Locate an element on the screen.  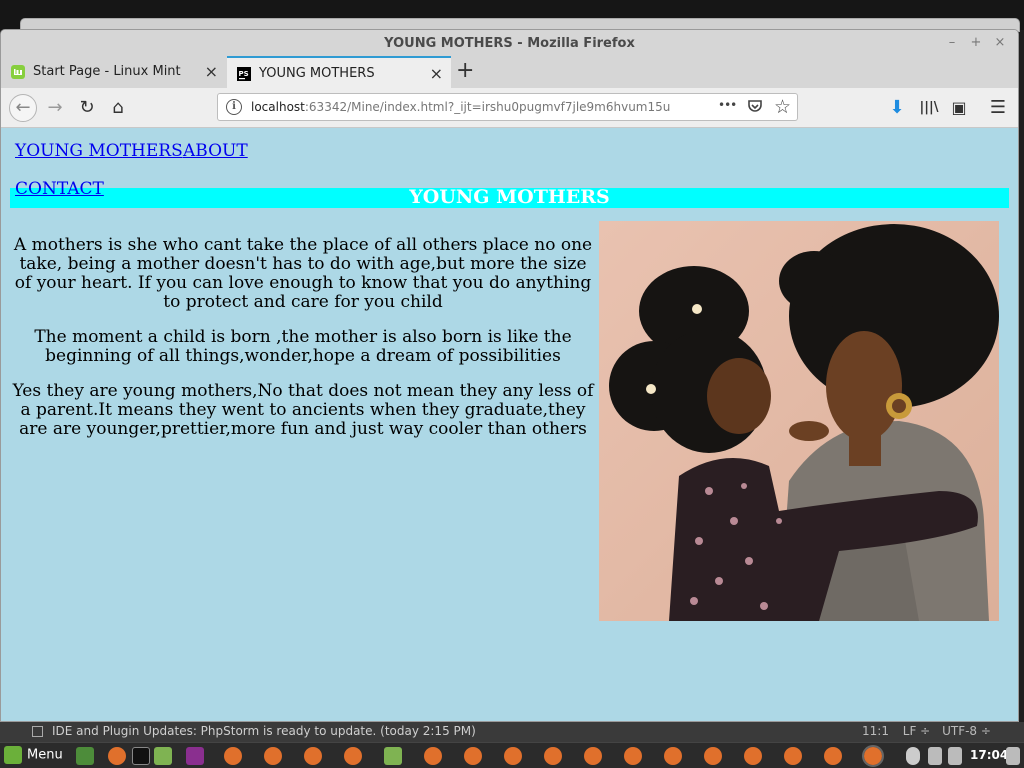
nav-link-young-mothers: YOUNG MOTHERS is located at coordinates (99, 151).